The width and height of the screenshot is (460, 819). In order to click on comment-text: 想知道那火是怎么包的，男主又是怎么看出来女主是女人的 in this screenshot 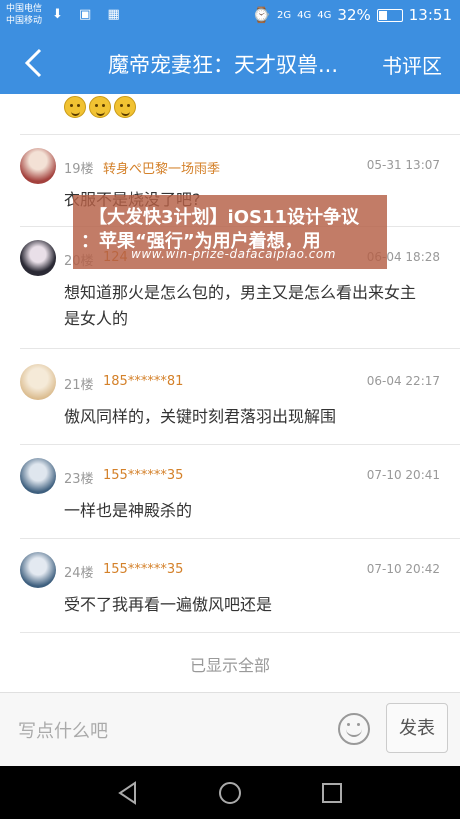, I will do `click(240, 305)`.